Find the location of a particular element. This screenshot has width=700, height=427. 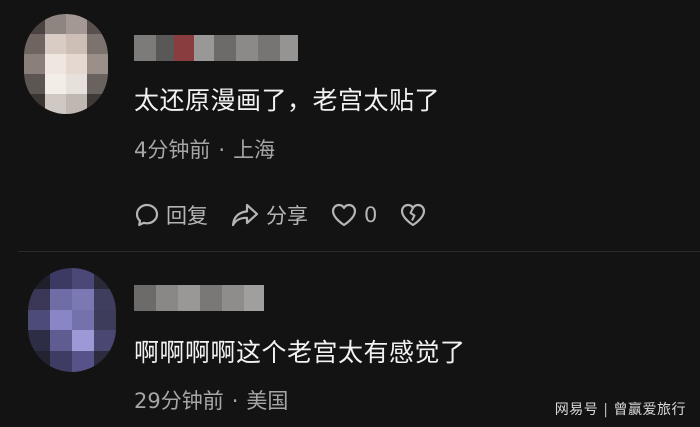

reply-label: 回复 is located at coordinates (187, 216).